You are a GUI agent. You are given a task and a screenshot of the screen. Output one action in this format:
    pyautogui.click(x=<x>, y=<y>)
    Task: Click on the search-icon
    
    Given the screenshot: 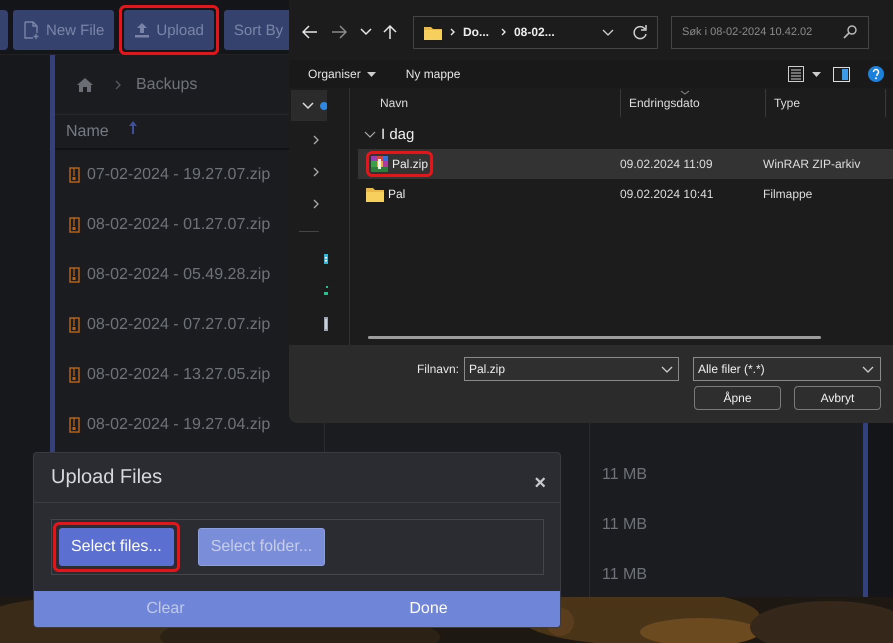 What is the action you would take?
    pyautogui.click(x=850, y=32)
    